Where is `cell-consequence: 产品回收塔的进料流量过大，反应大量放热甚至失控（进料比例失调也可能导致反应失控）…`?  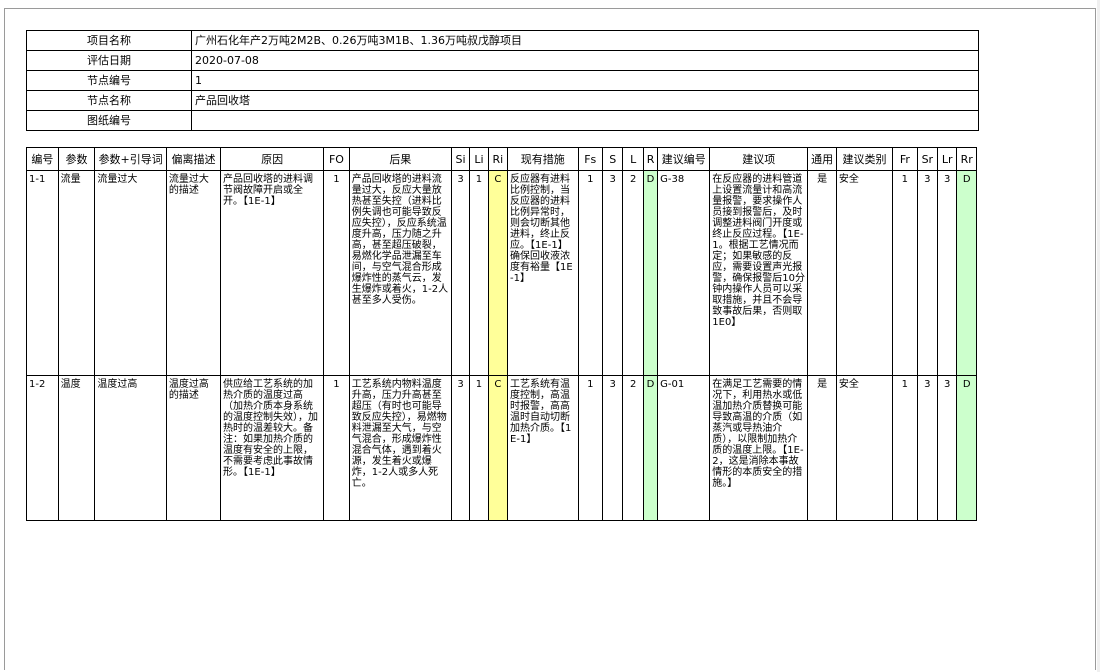 cell-consequence: 产品回收塔的进料流量过大，反应大量放热甚至失控（进料比例失调也可能导致反应失控）… is located at coordinates (400, 273).